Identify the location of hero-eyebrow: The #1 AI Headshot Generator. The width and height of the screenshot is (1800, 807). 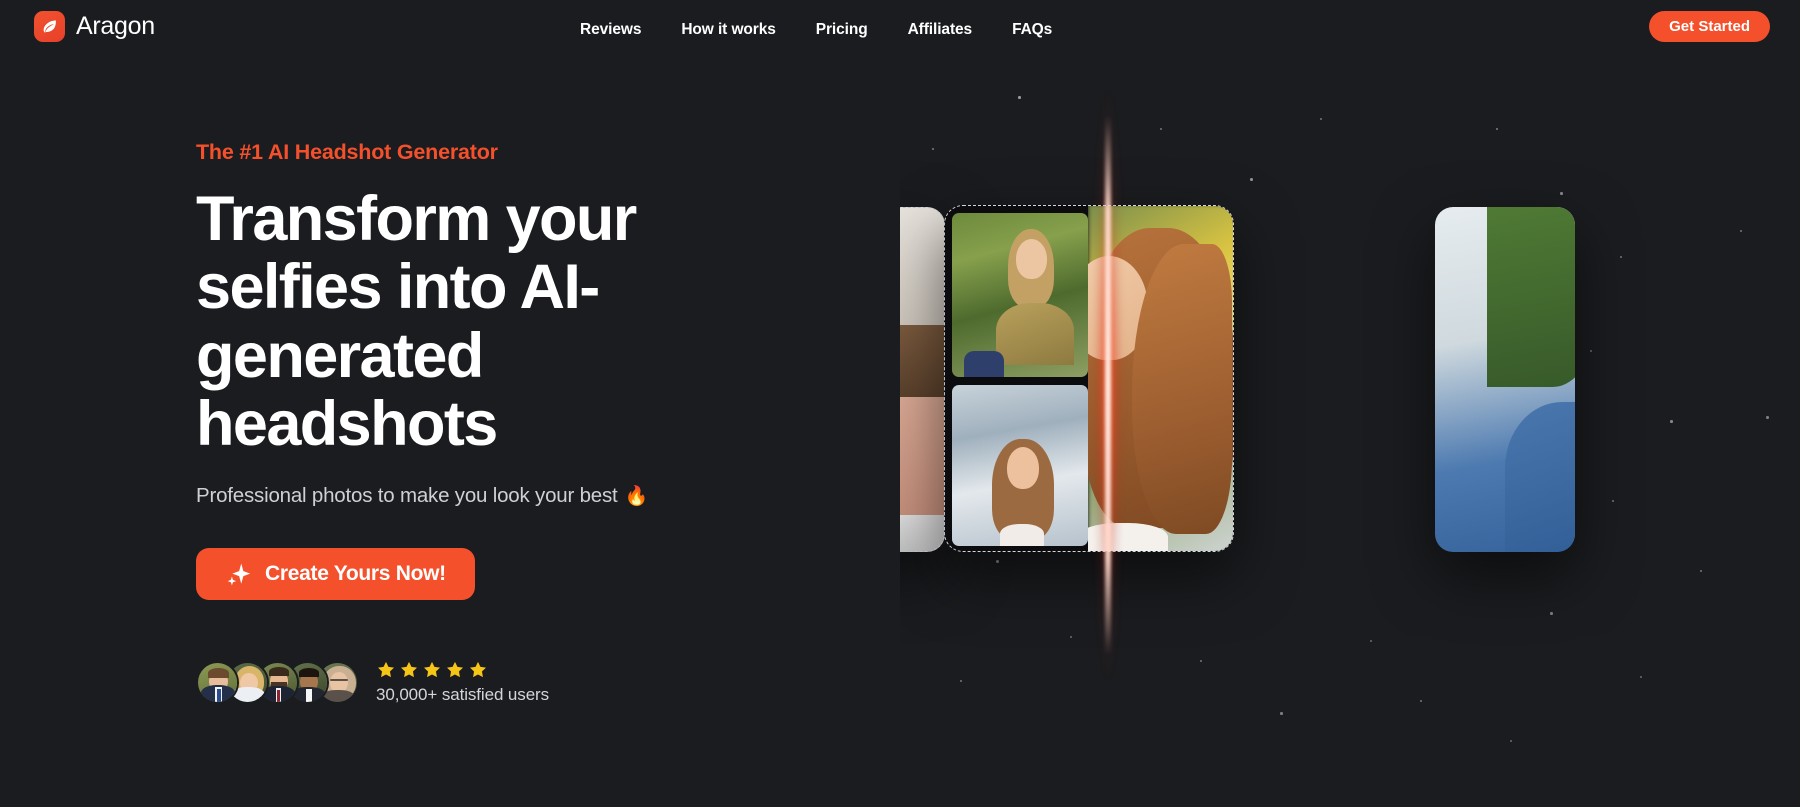
(347, 152).